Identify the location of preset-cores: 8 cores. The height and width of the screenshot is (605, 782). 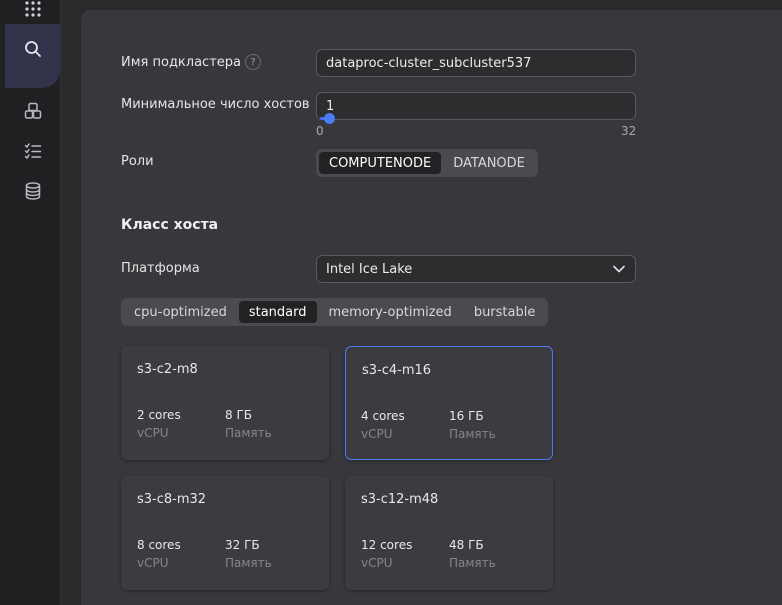
(159, 545).